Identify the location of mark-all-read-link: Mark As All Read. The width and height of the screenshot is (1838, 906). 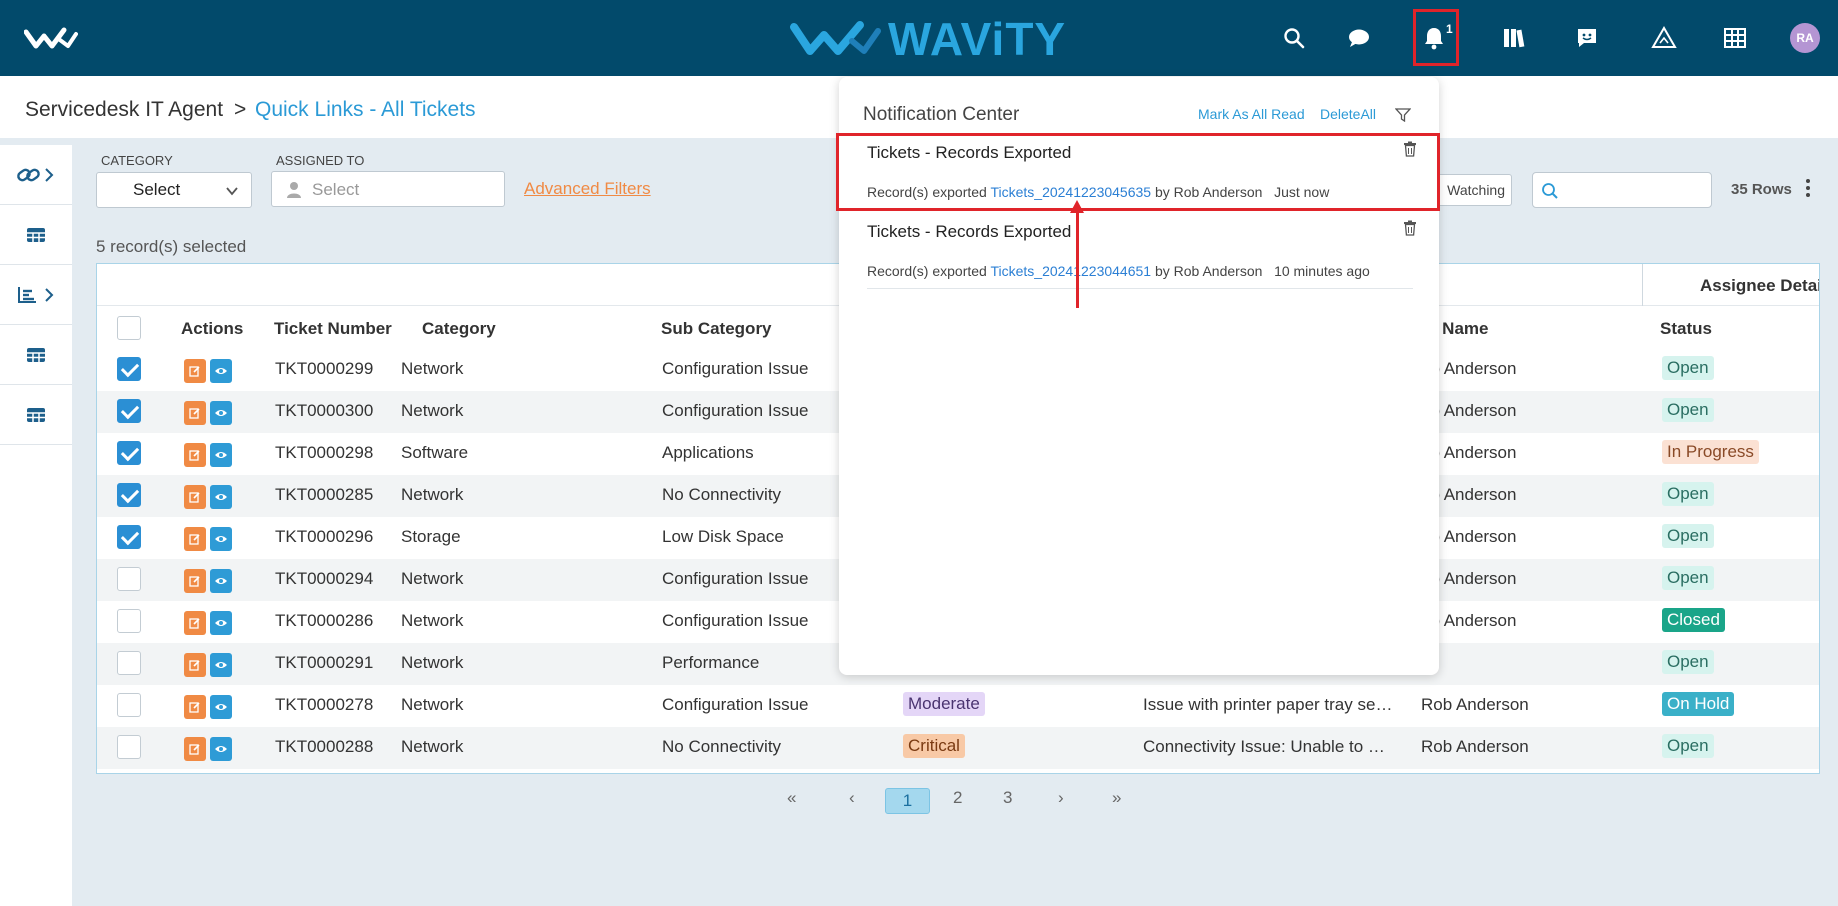
(1251, 114).